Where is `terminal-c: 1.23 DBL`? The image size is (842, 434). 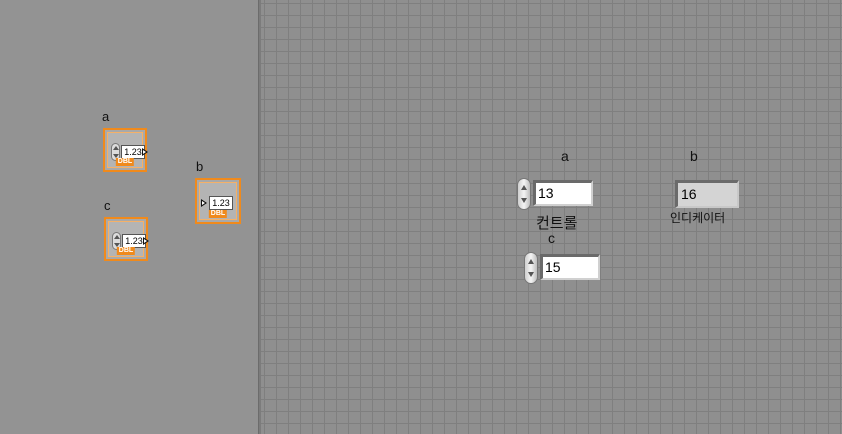
terminal-c: 1.23 DBL is located at coordinates (126, 239).